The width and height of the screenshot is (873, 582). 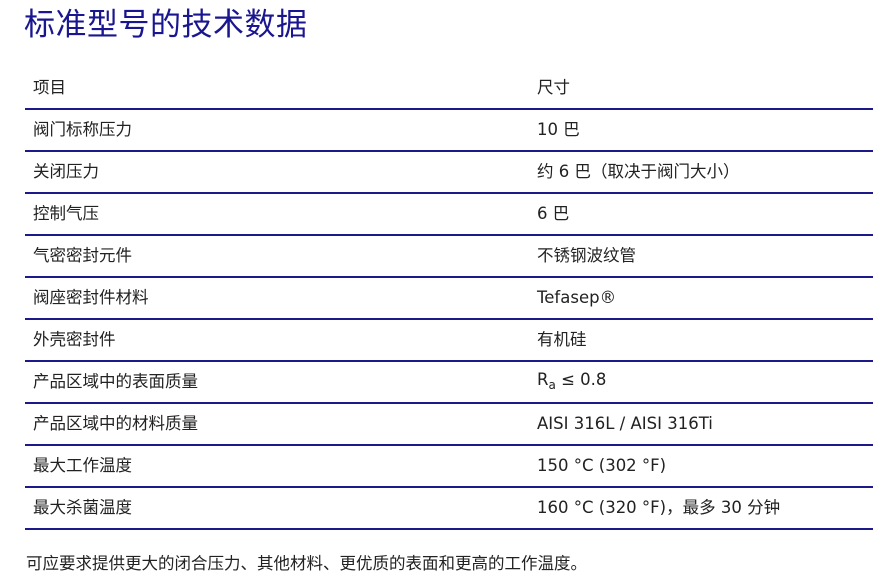 What do you see at coordinates (701, 89) in the screenshot?
I see `column-header-value: 尺寸` at bounding box center [701, 89].